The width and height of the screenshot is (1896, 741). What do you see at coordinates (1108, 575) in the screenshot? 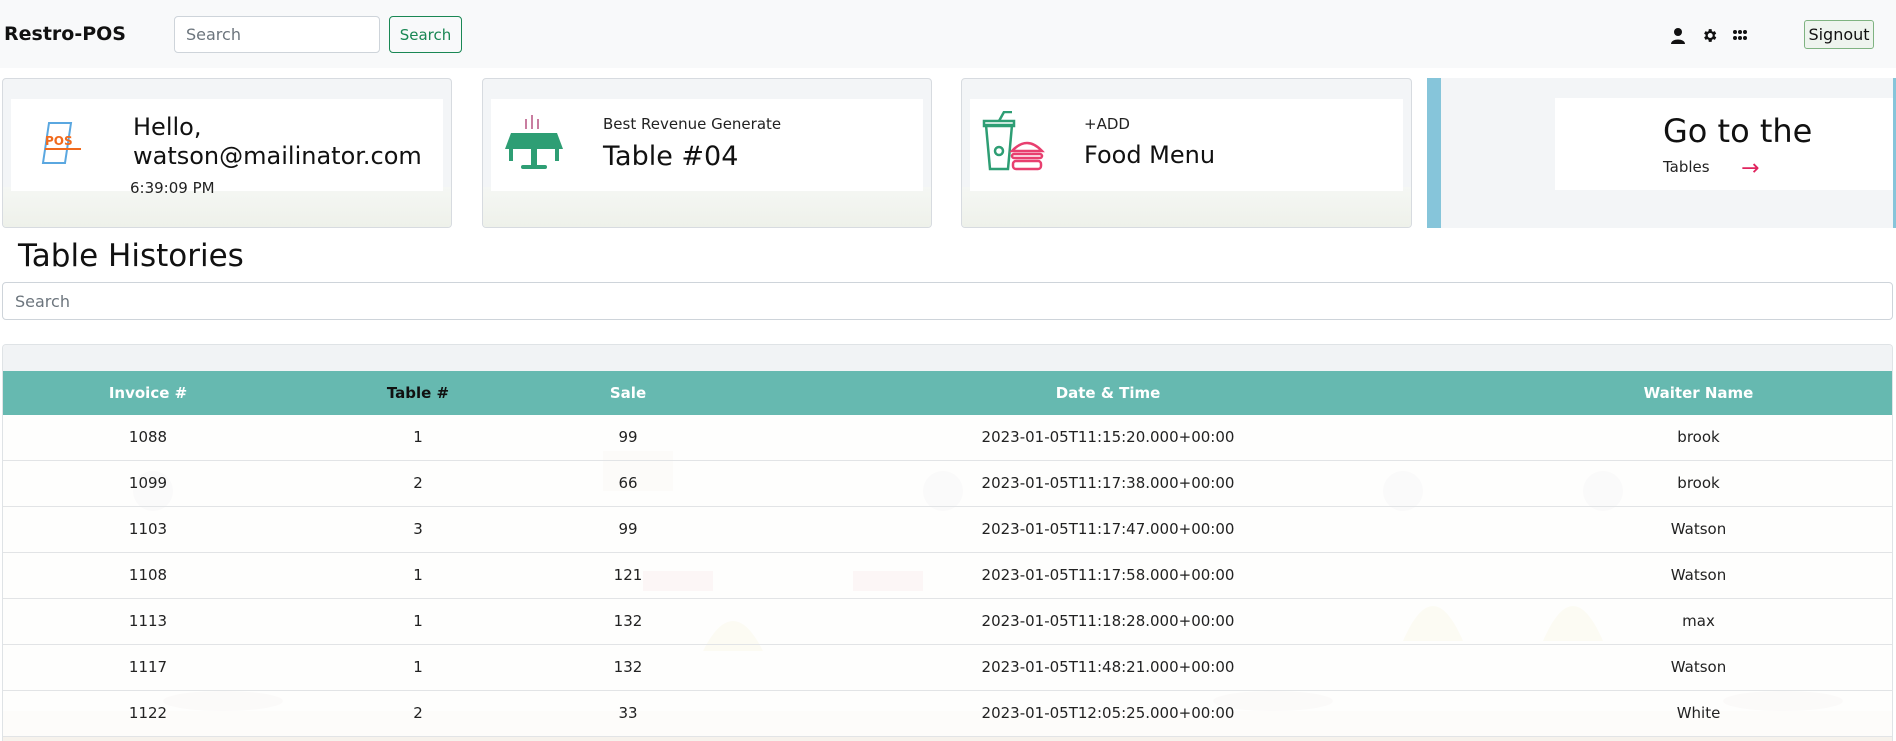
I see `datetime-cell: 2023-01-05T11:17:58.000+00:00` at bounding box center [1108, 575].